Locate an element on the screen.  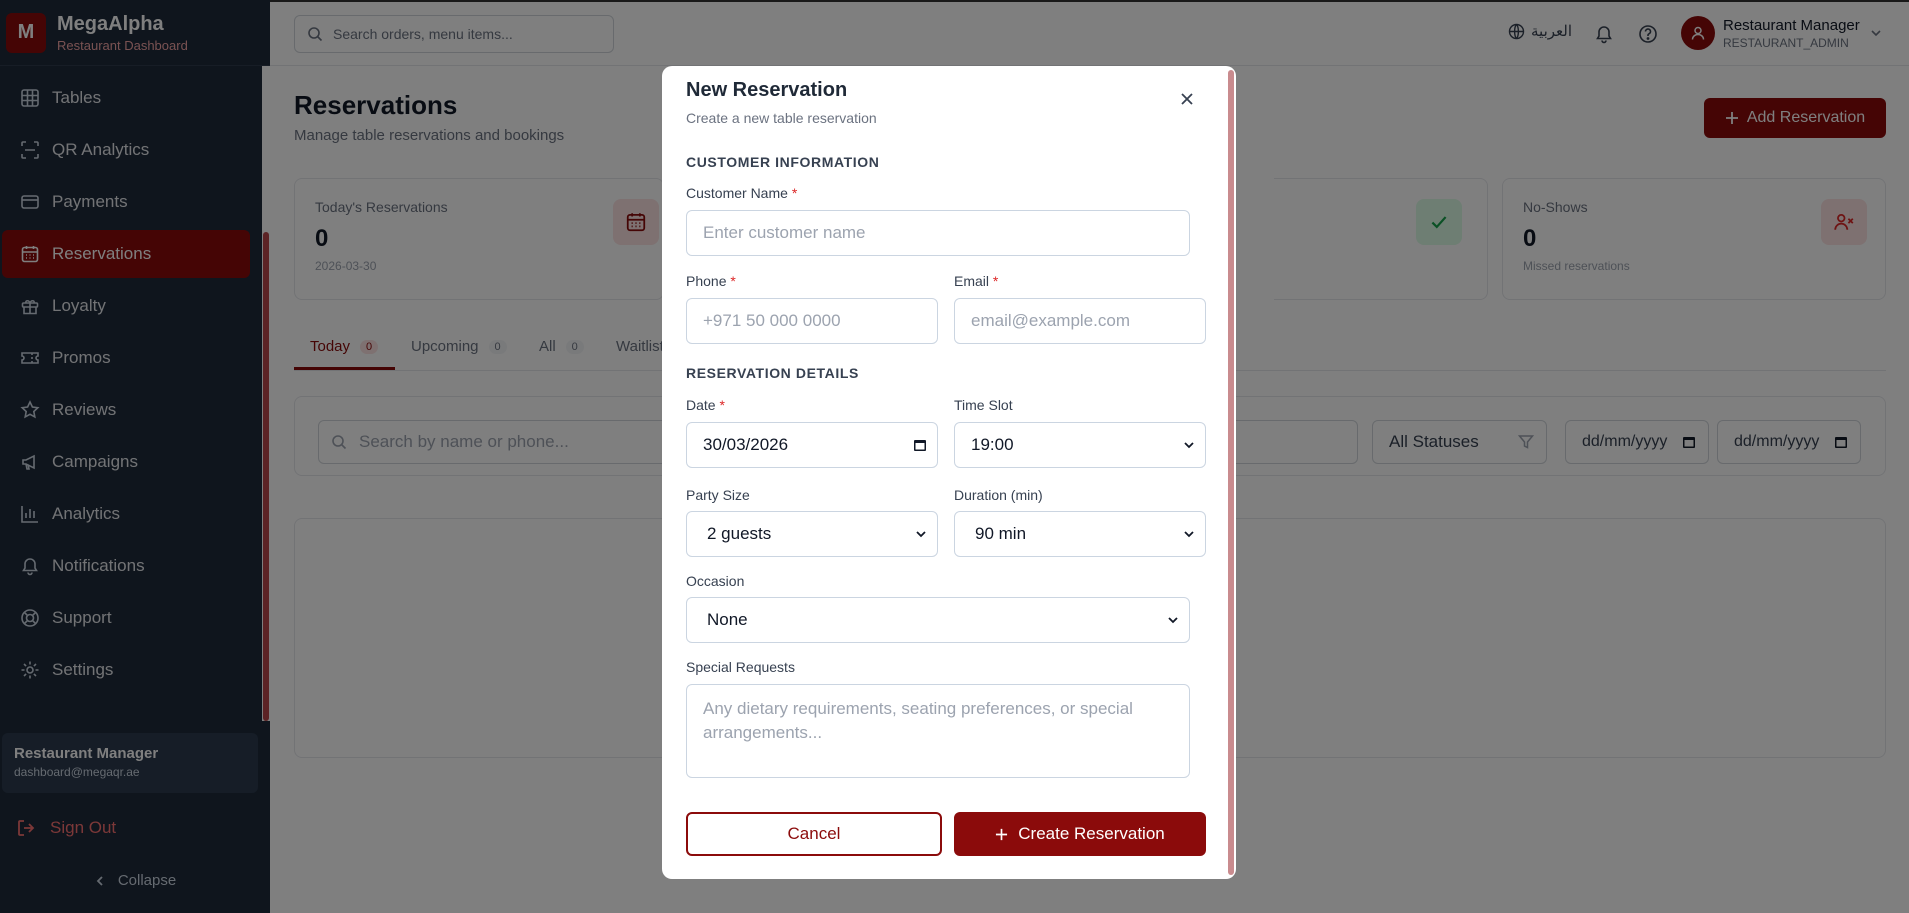
section-details-heading: RESERVATION DETAILS is located at coordinates (772, 373).